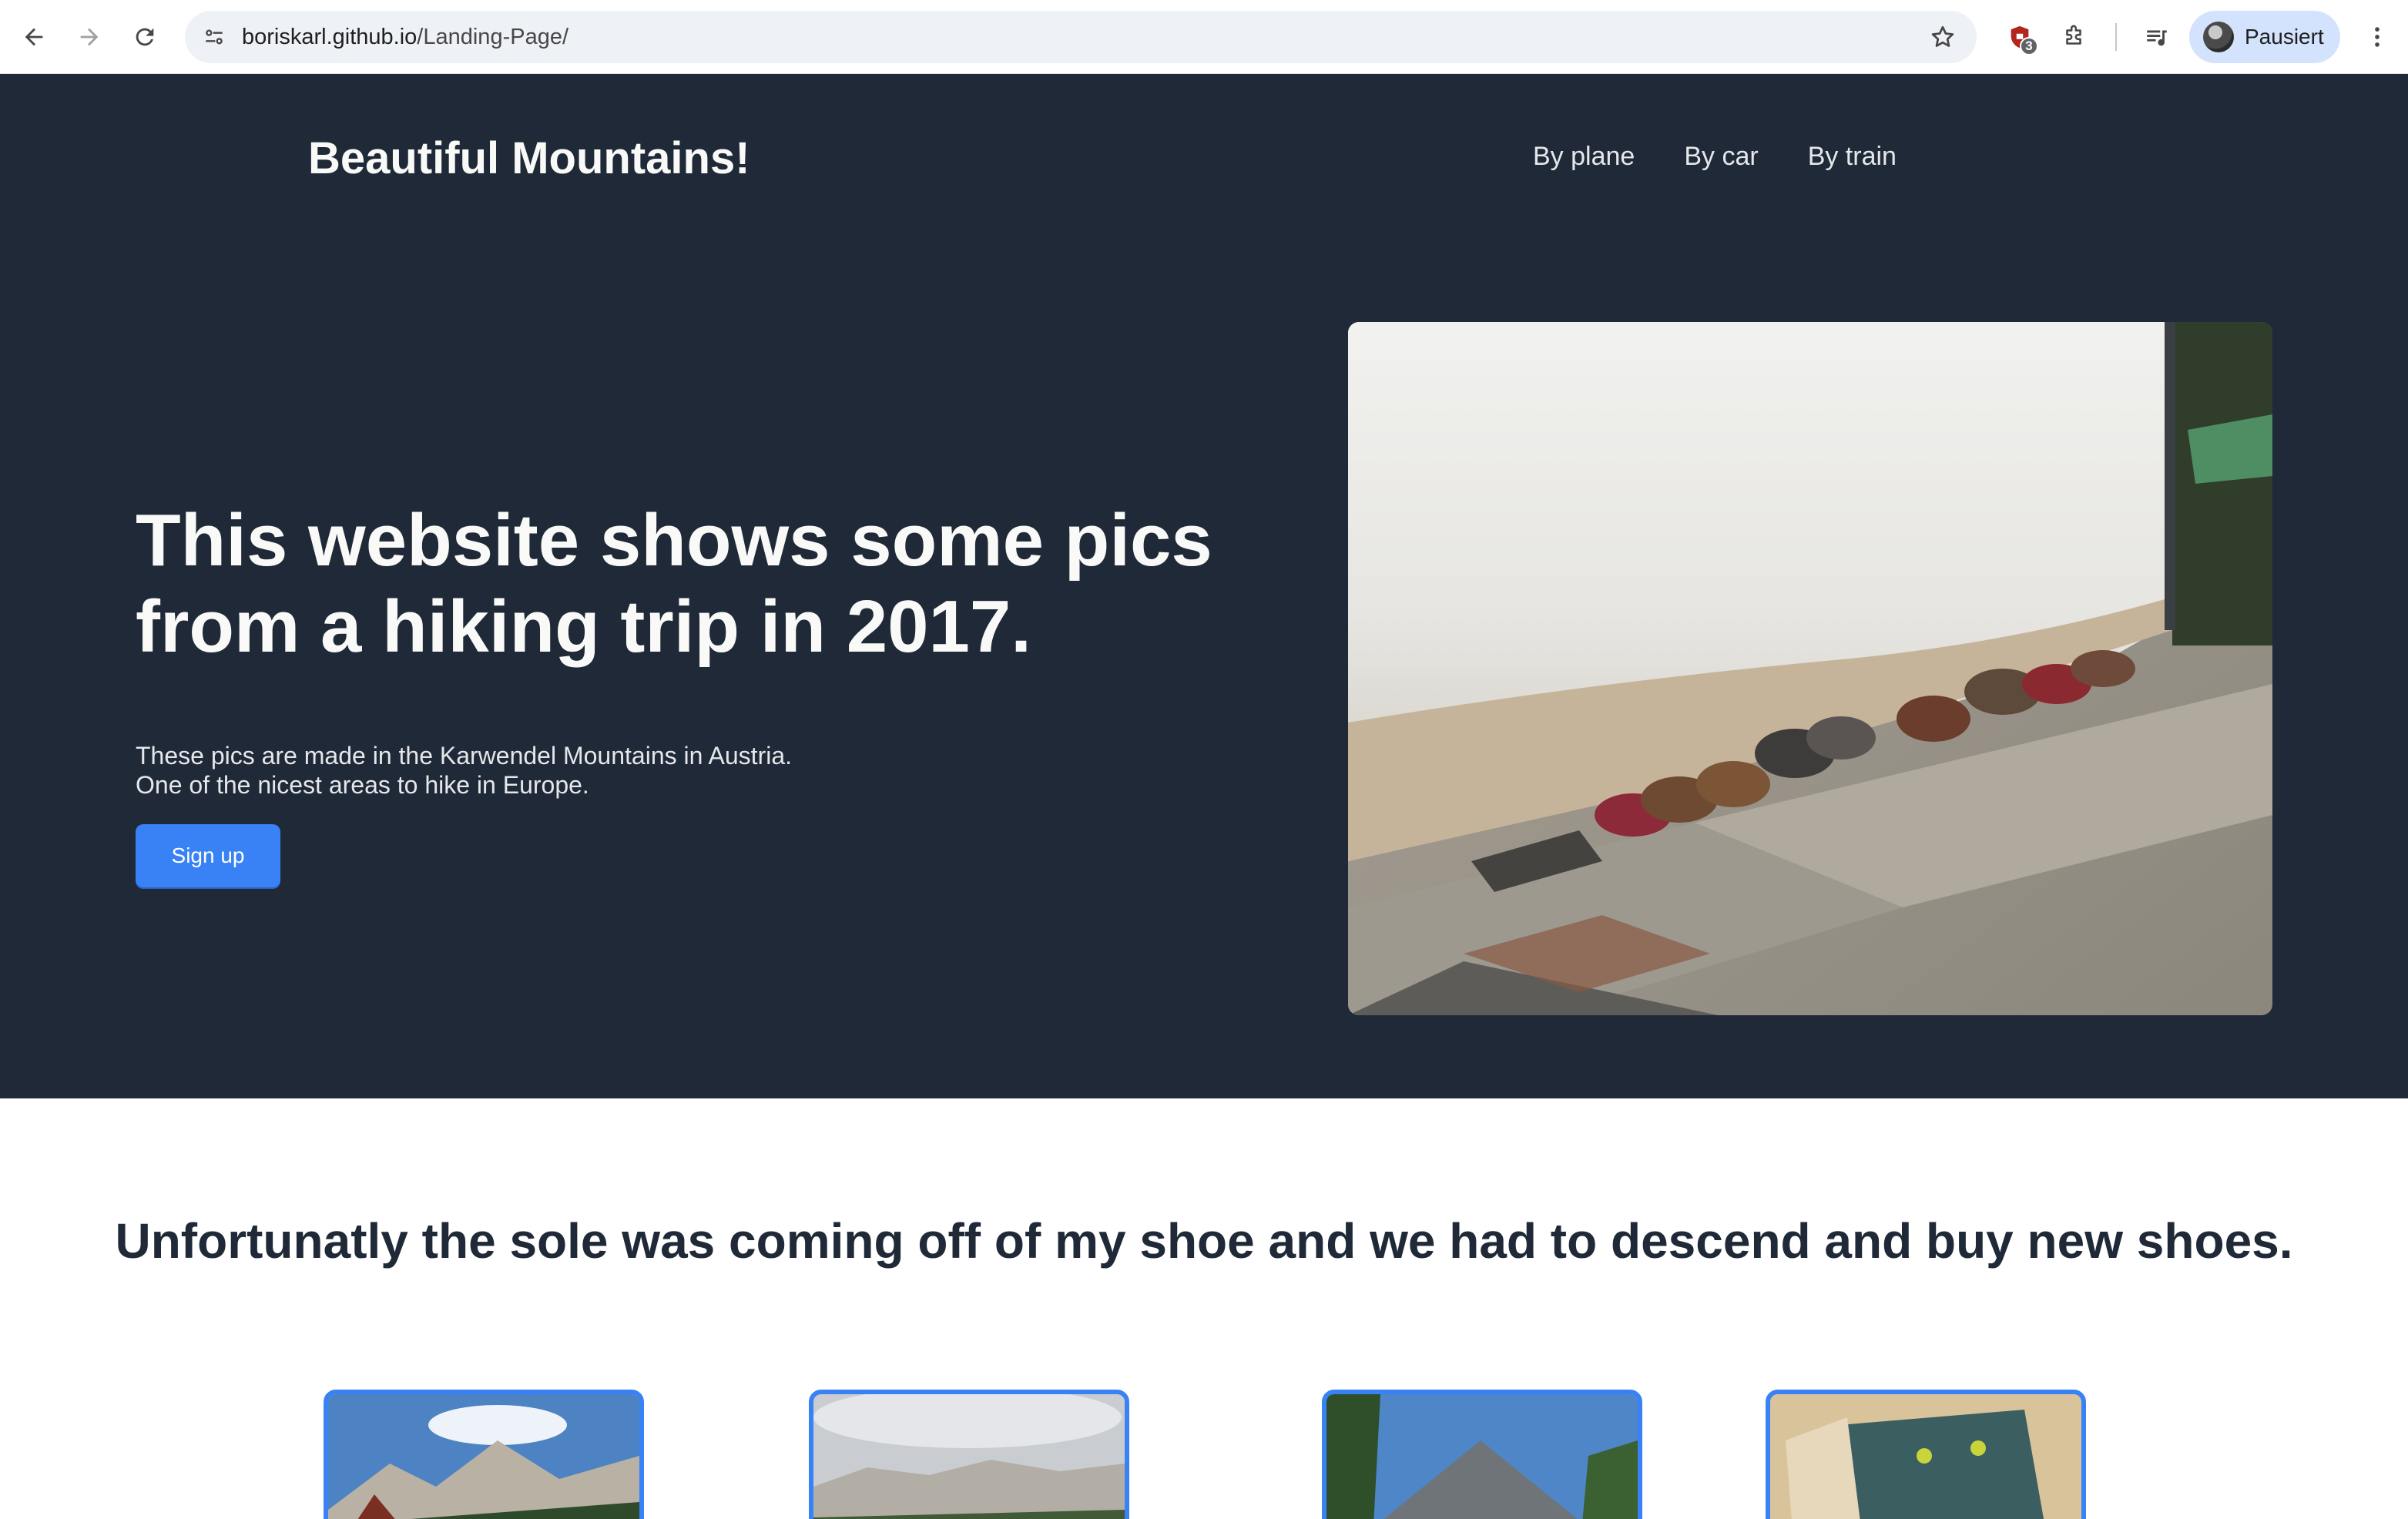  I want to click on url-text: boriskarl.github.io/Landing-Page/, so click(405, 37).